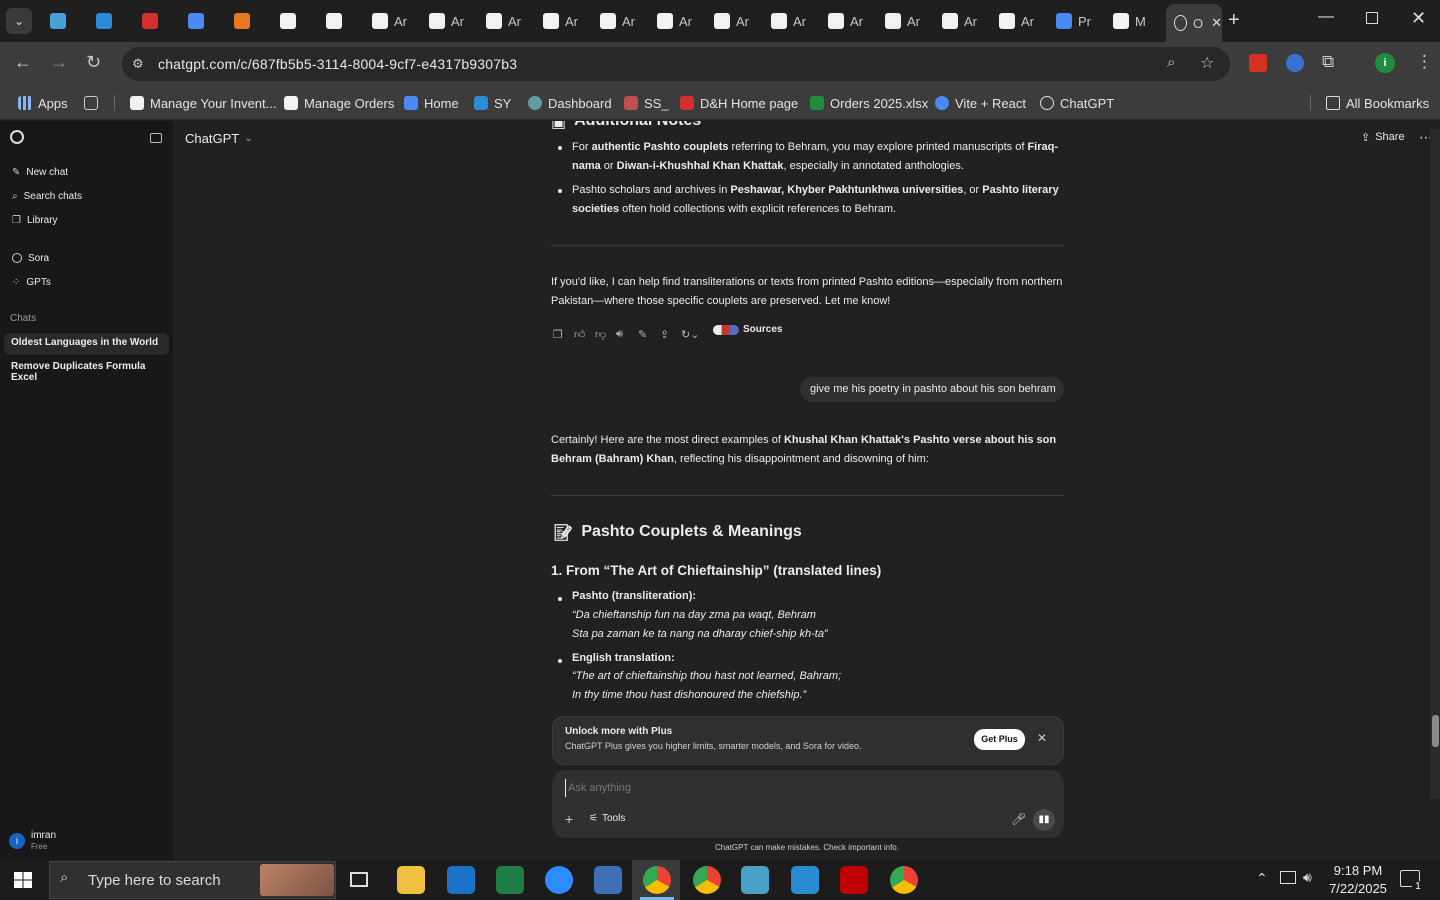 This screenshot has width=1440, height=900. Describe the element at coordinates (17, 137) in the screenshot. I see `openai-logo-icon` at that location.